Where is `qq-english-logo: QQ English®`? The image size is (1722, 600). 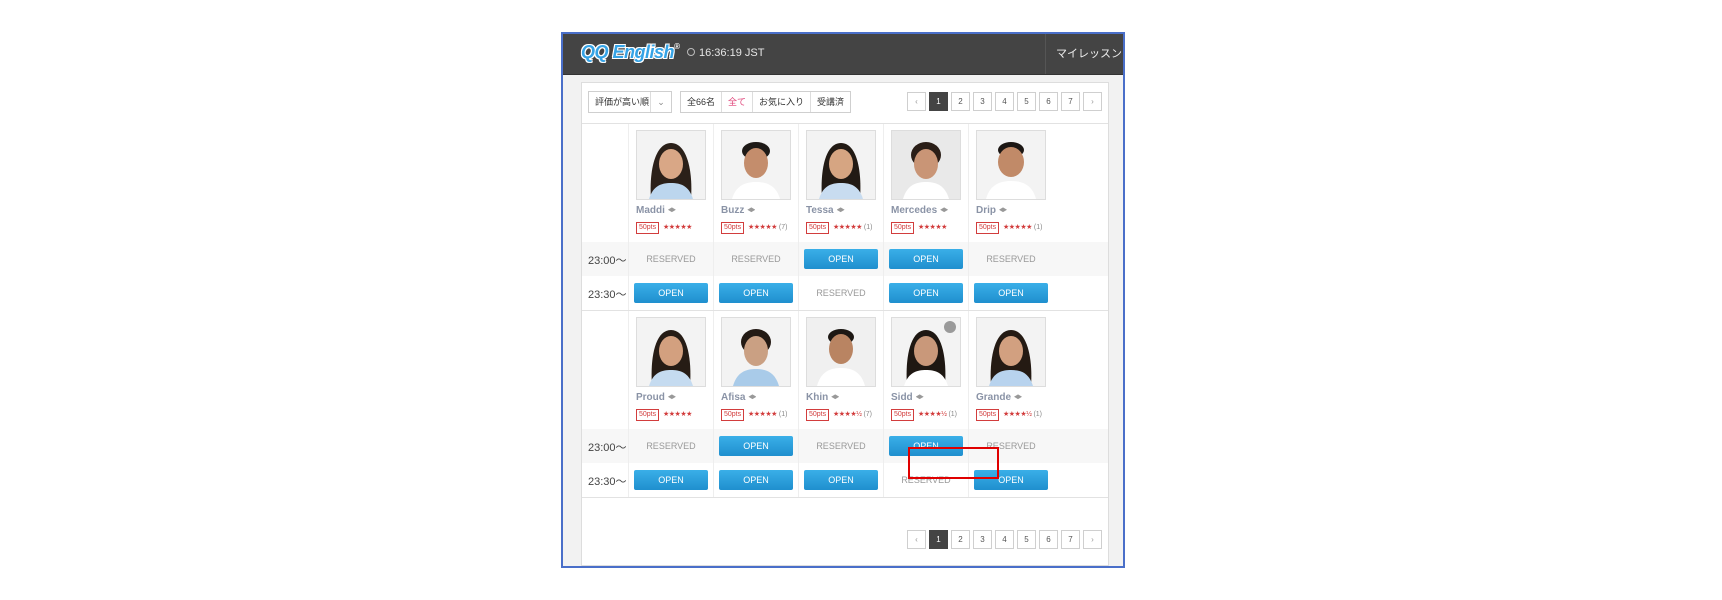 qq-english-logo: QQ English® is located at coordinates (630, 52).